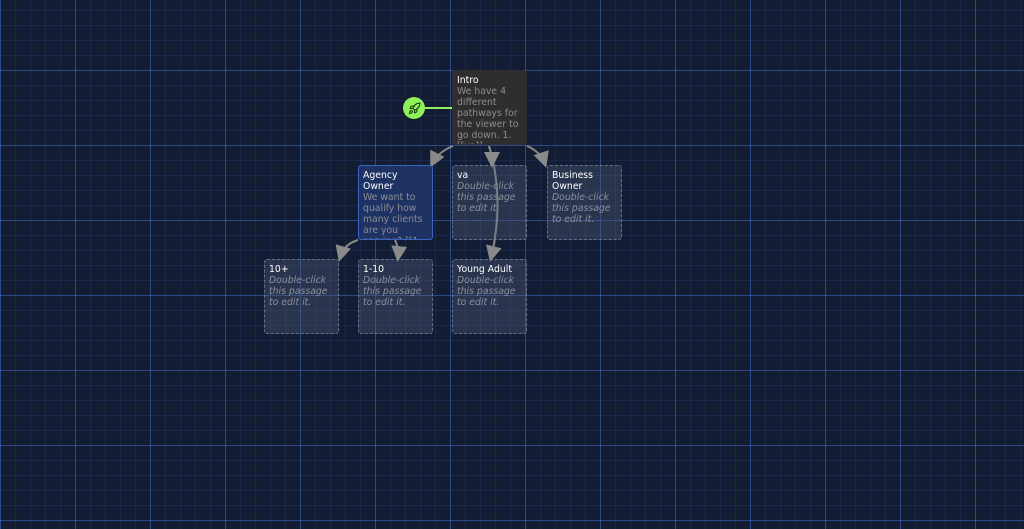  I want to click on passage-title: Young Adult, so click(484, 269).